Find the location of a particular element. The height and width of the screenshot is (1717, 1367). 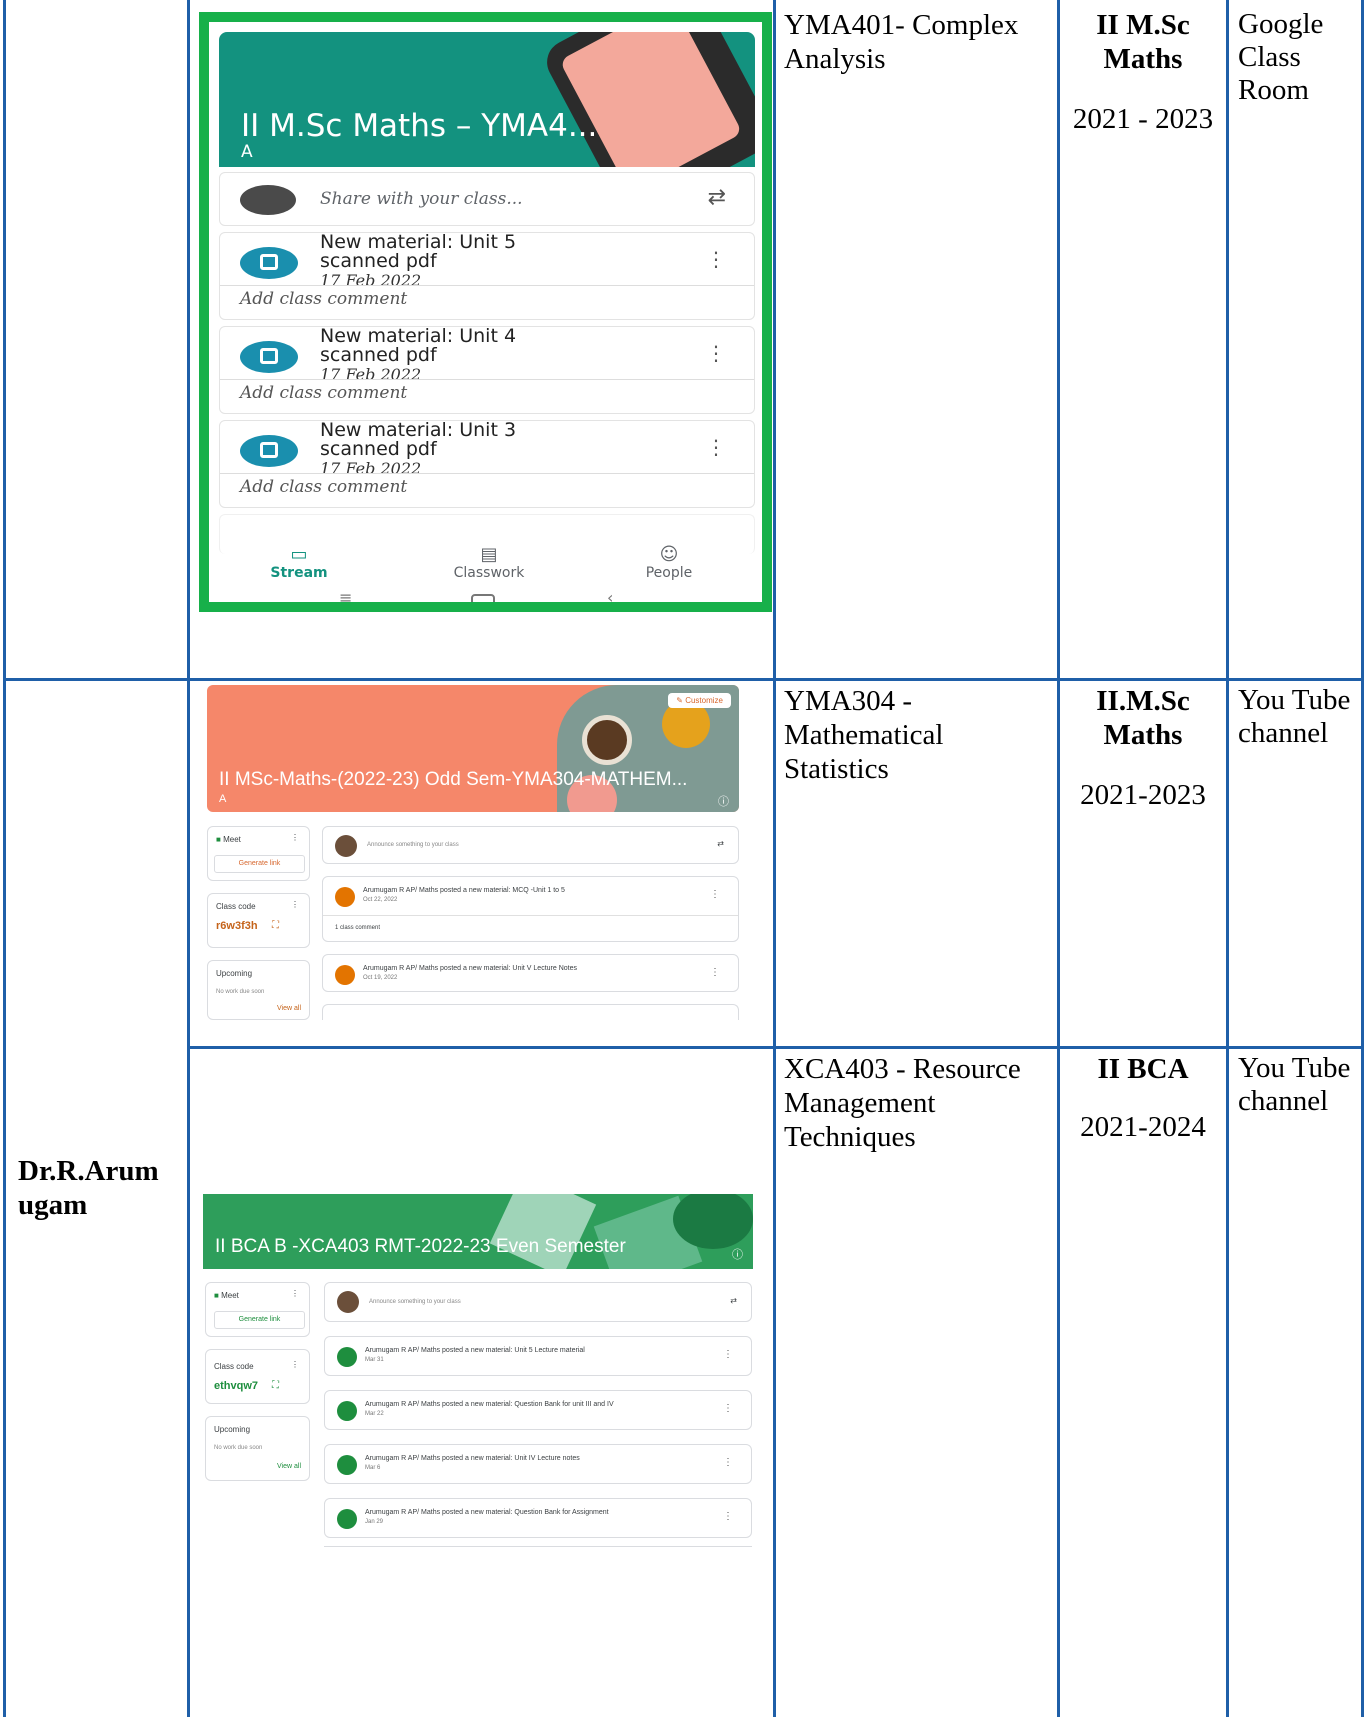

nav-classwork: ▤ Classwork is located at coordinates (489, 563).